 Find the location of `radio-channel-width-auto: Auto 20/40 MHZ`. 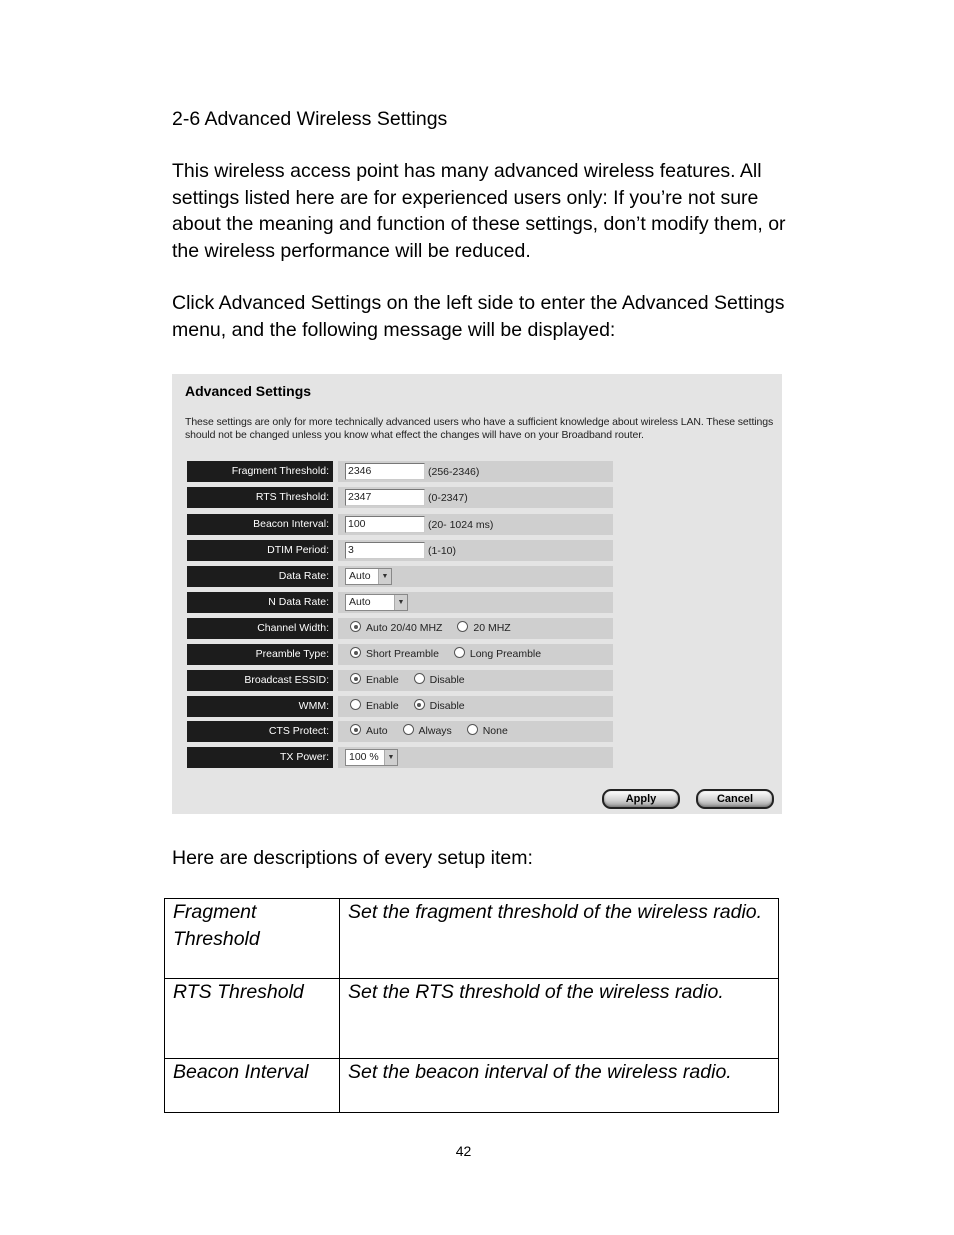

radio-channel-width-auto: Auto 20/40 MHZ is located at coordinates (396, 628).